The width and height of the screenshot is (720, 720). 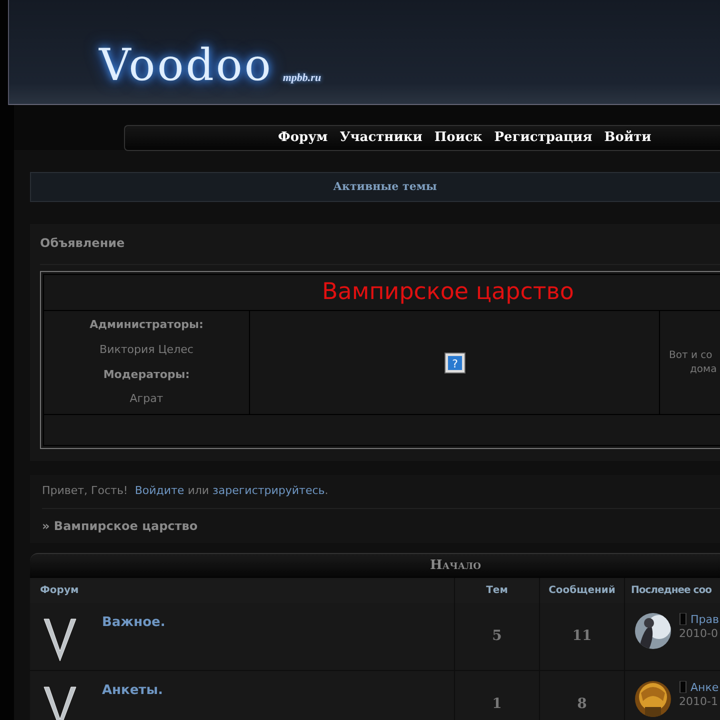 I want to click on posts-count: 11, so click(x=582, y=636).